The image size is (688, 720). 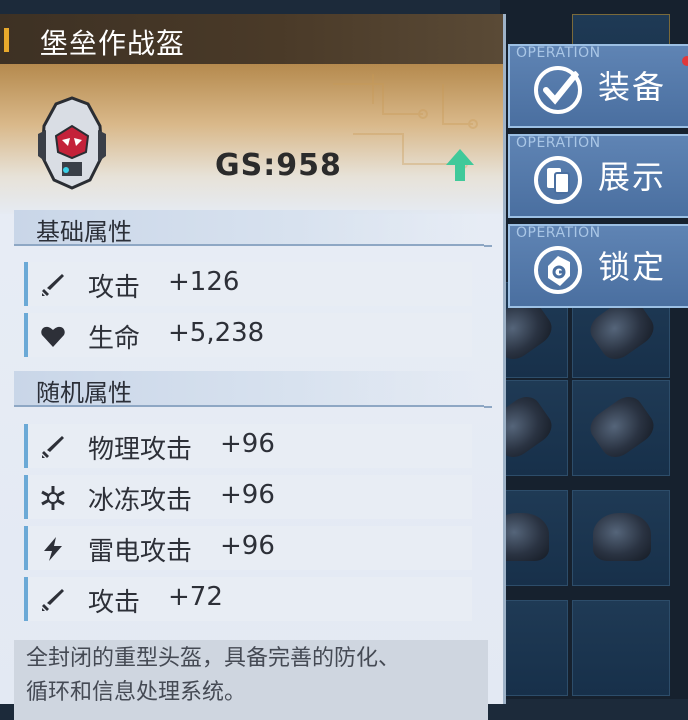 What do you see at coordinates (53, 549) in the screenshot?
I see `lightning-icon` at bounding box center [53, 549].